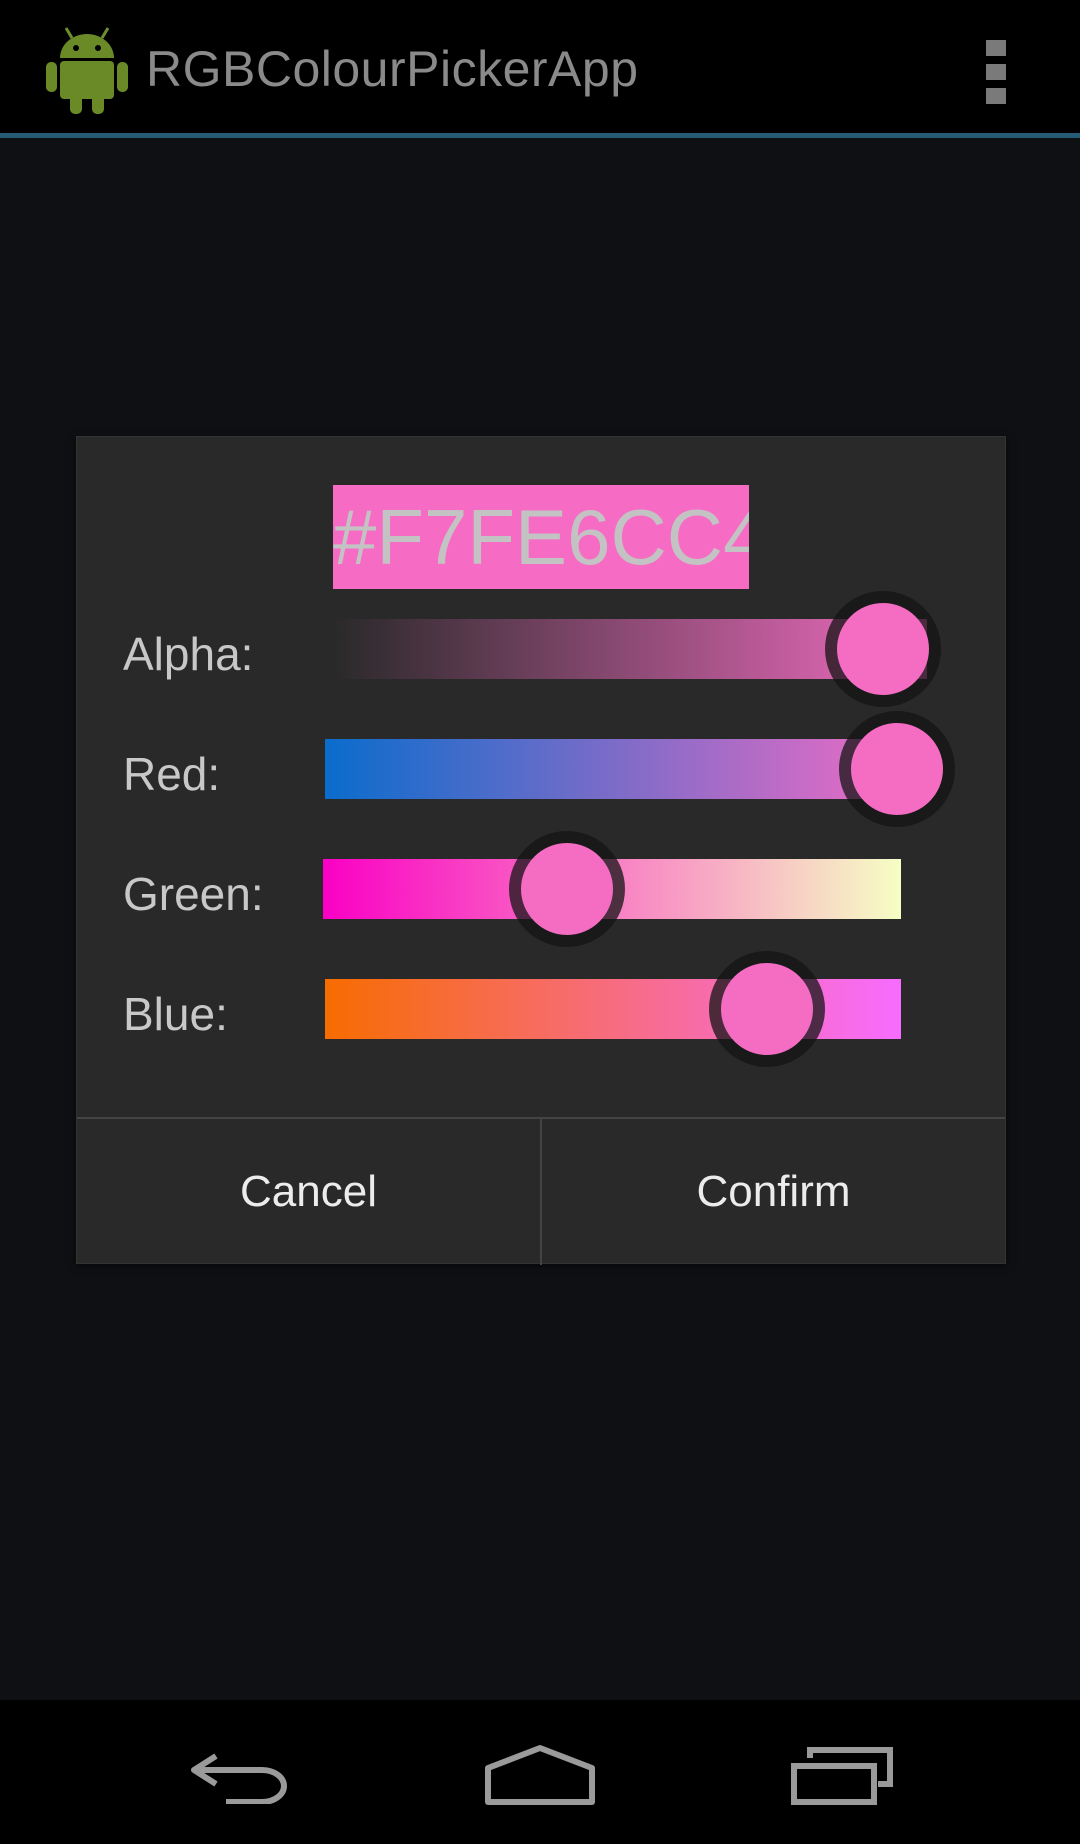 This screenshot has height=1844, width=1080. What do you see at coordinates (540, 1775) in the screenshot?
I see `home-icon` at bounding box center [540, 1775].